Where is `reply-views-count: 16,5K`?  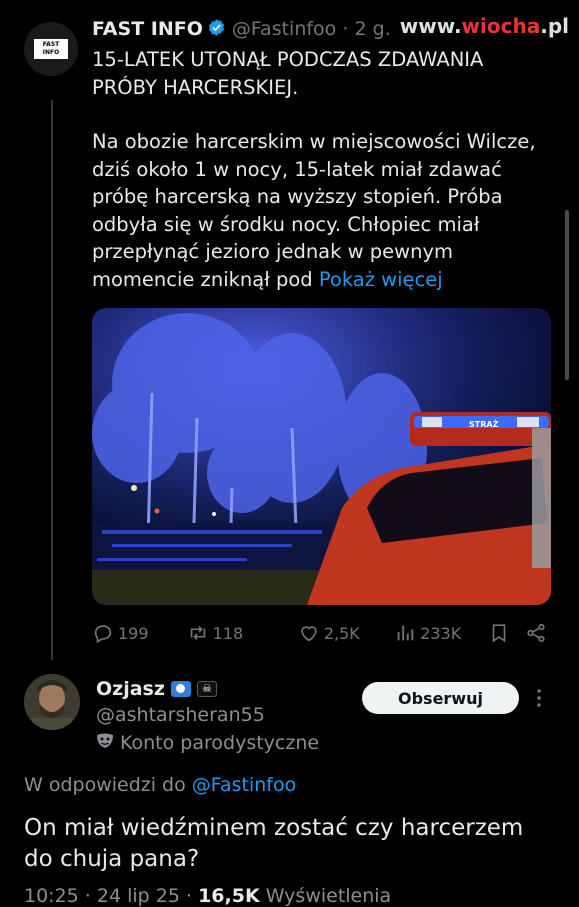
reply-views-count: 16,5K is located at coordinates (229, 896).